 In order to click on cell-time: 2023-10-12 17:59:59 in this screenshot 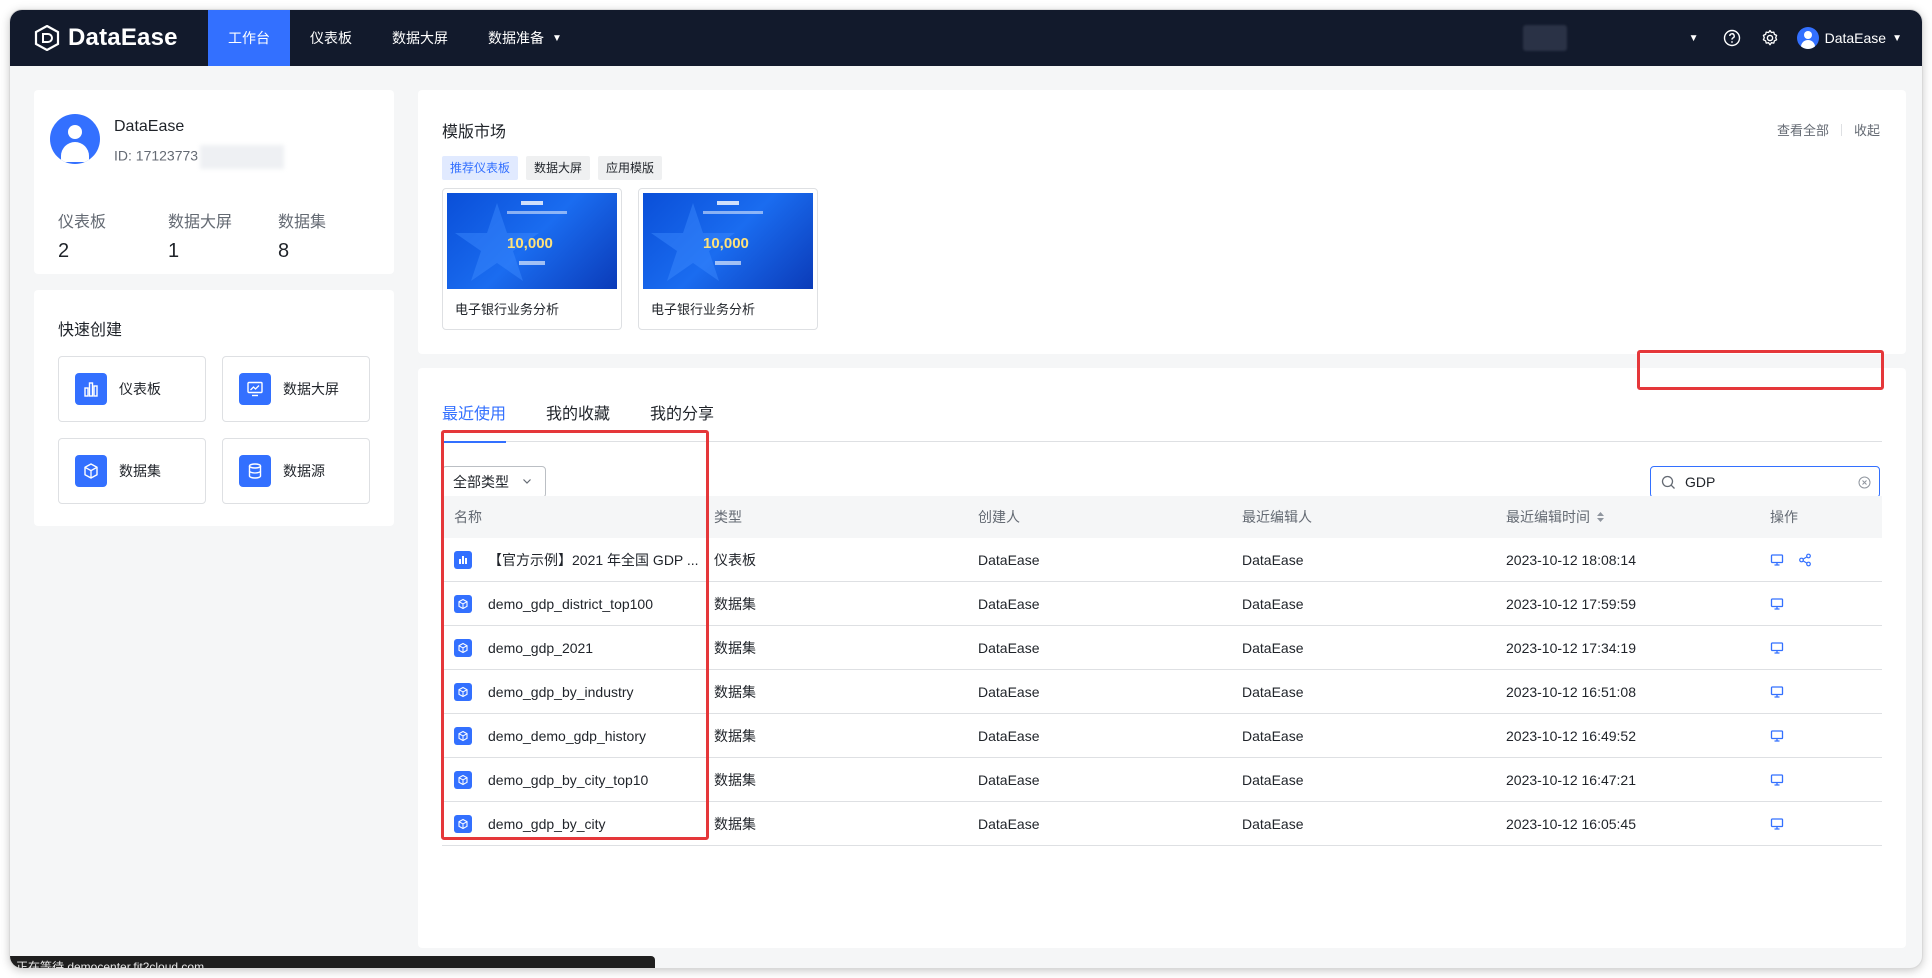, I will do `click(1571, 603)`.